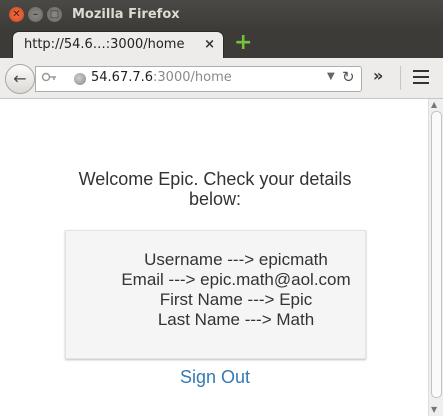 The width and height of the screenshot is (443, 416). Describe the element at coordinates (378, 75) in the screenshot. I see `overflow-icon: »` at that location.